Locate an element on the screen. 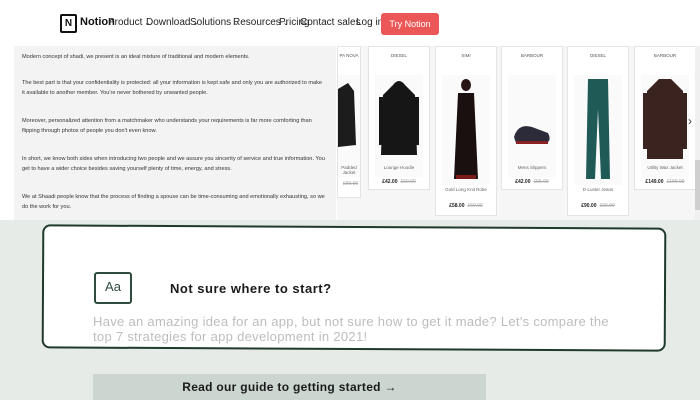 This screenshot has width=700, height=400. robe-icon is located at coordinates (466, 130).